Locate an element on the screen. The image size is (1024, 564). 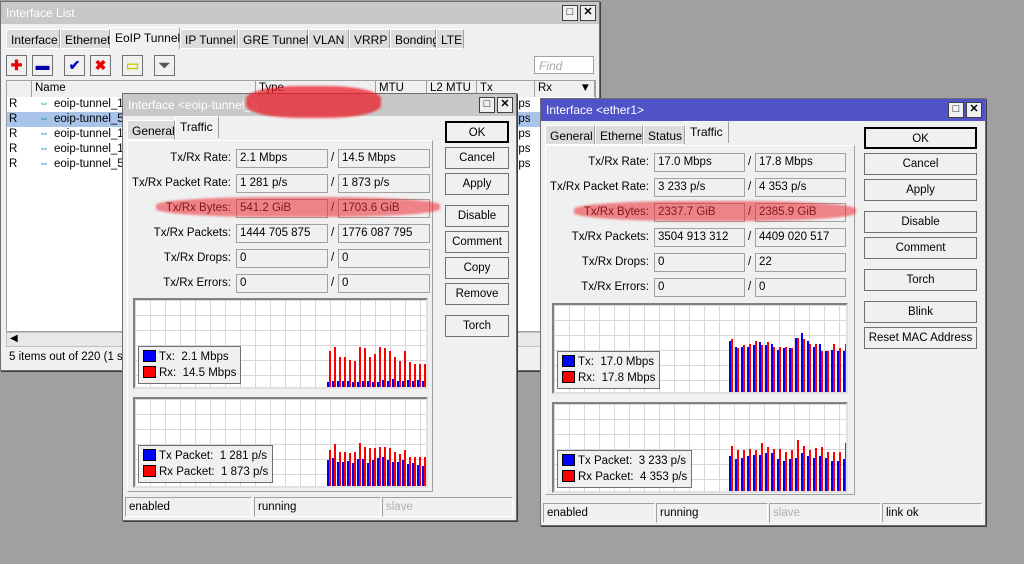
tx-rx-drops-label: Tx/Rx Drops: is located at coordinates (197, 258).